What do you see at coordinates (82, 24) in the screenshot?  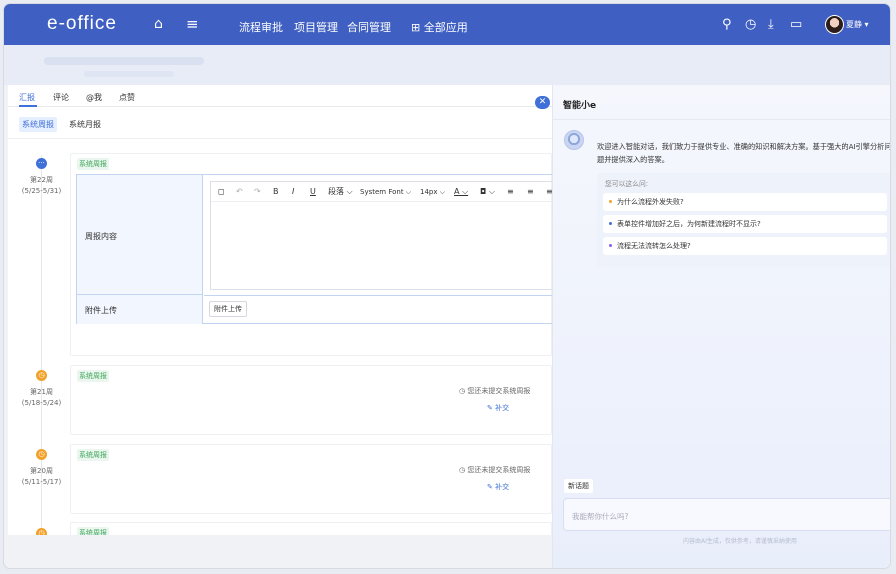 I see `app-logo: e-office` at bounding box center [82, 24].